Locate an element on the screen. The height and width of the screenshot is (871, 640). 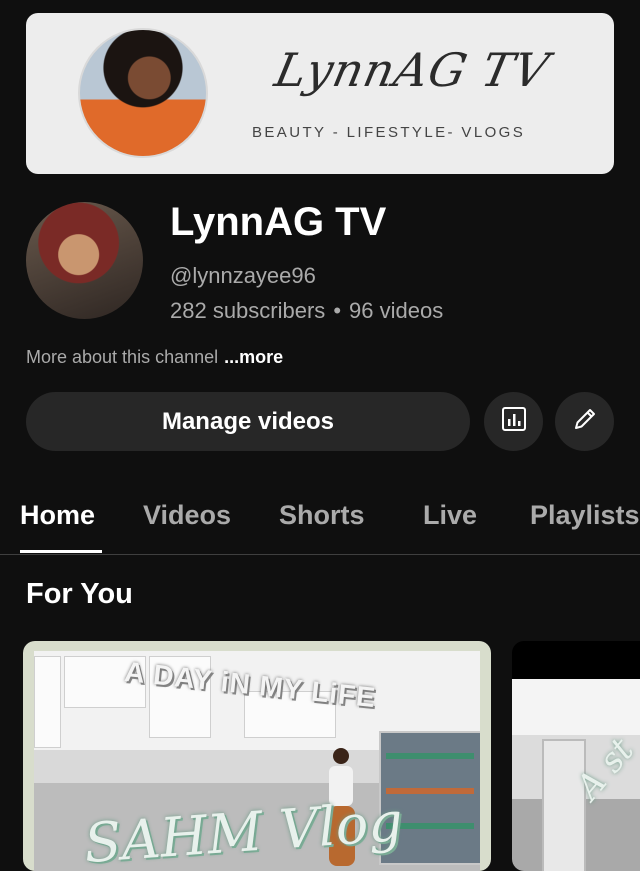
manage-videos-button: Manage videos is located at coordinates (248, 421).